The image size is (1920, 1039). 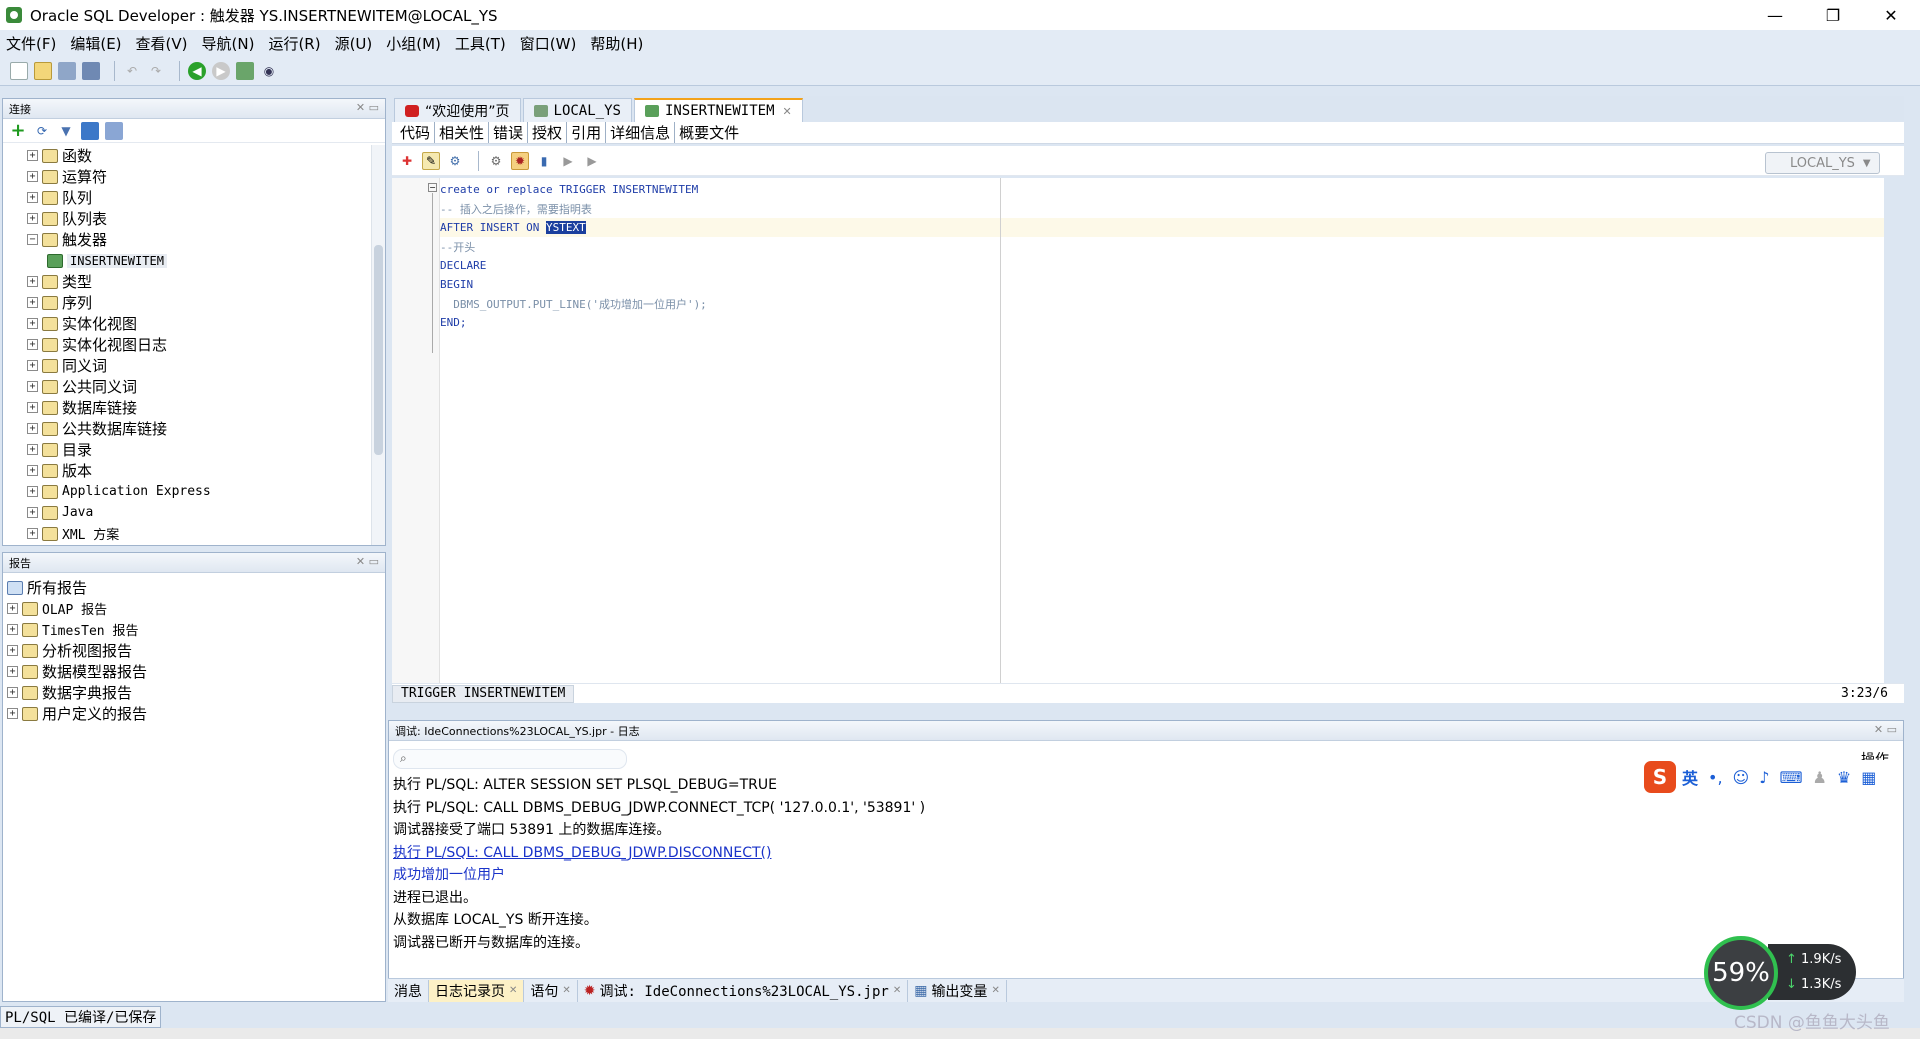 I want to click on trigger-status-tab: TRIGGER INSERTNEWITEM, so click(x=483, y=693).